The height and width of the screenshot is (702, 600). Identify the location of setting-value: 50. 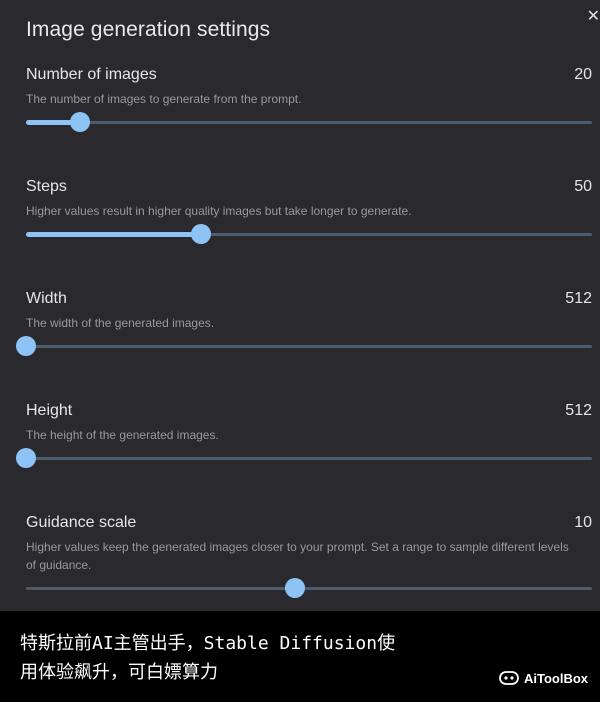
(583, 186).